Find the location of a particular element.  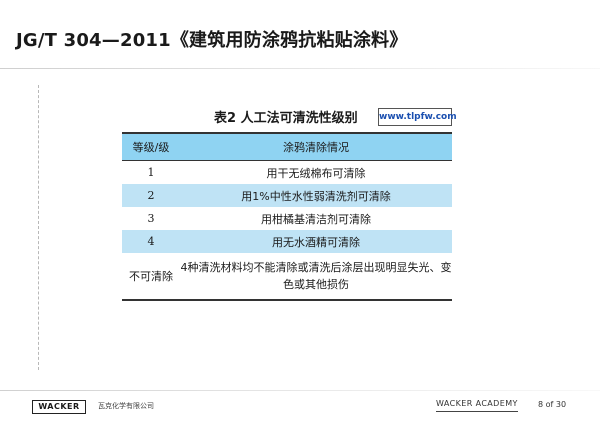

page-number: 8 of 30 is located at coordinates (552, 404).